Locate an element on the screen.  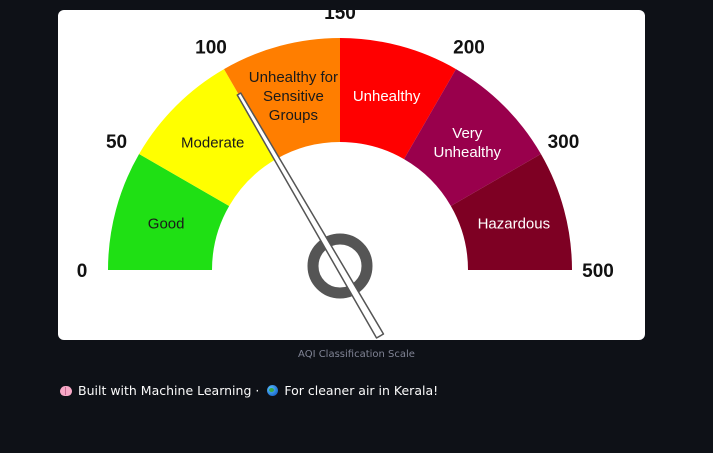
gauge-label-moderate: Moderate is located at coordinates (212, 143).